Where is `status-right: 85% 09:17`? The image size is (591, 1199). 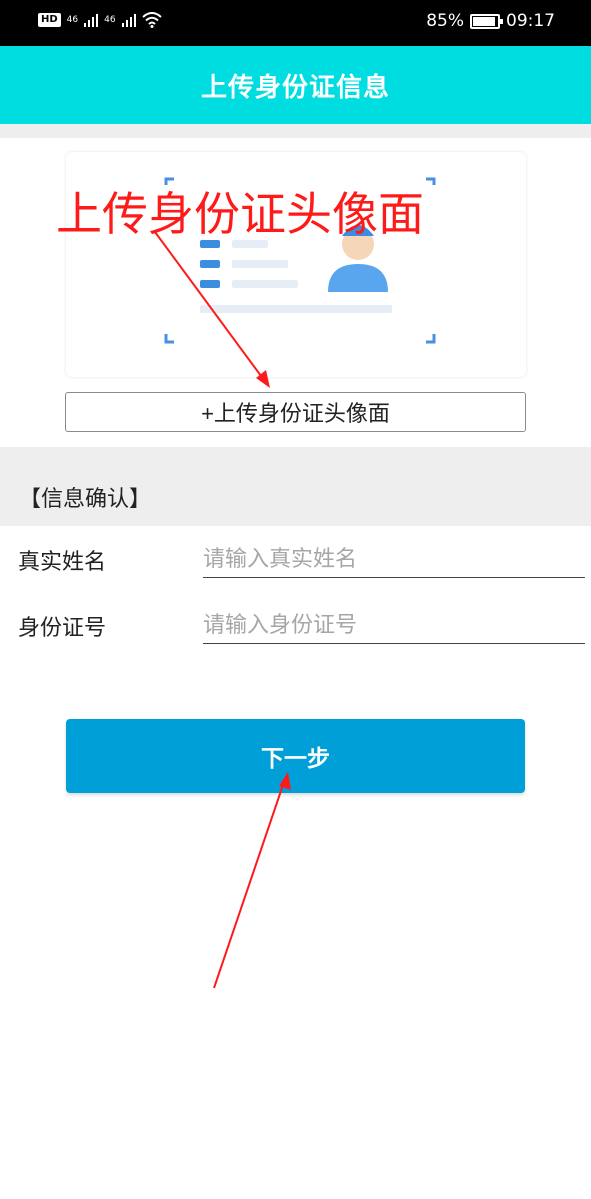
status-right: 85% 09:17 is located at coordinates (490, 21).